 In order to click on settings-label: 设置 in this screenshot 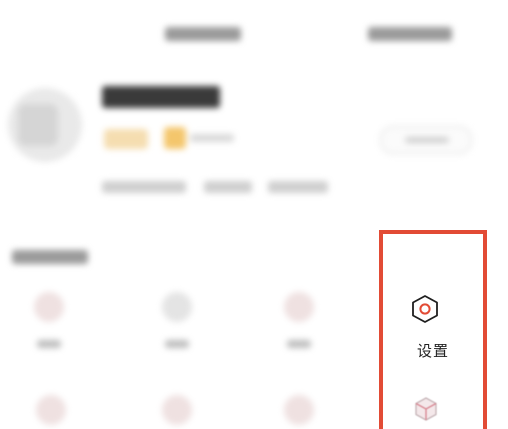, I will do `click(433, 350)`.